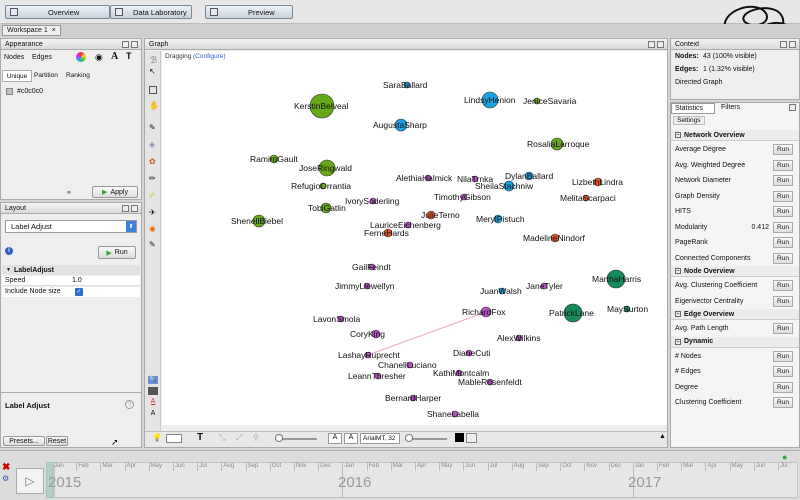 The image size is (800, 500). I want to click on text-tool-icon: T, so click(200, 437).